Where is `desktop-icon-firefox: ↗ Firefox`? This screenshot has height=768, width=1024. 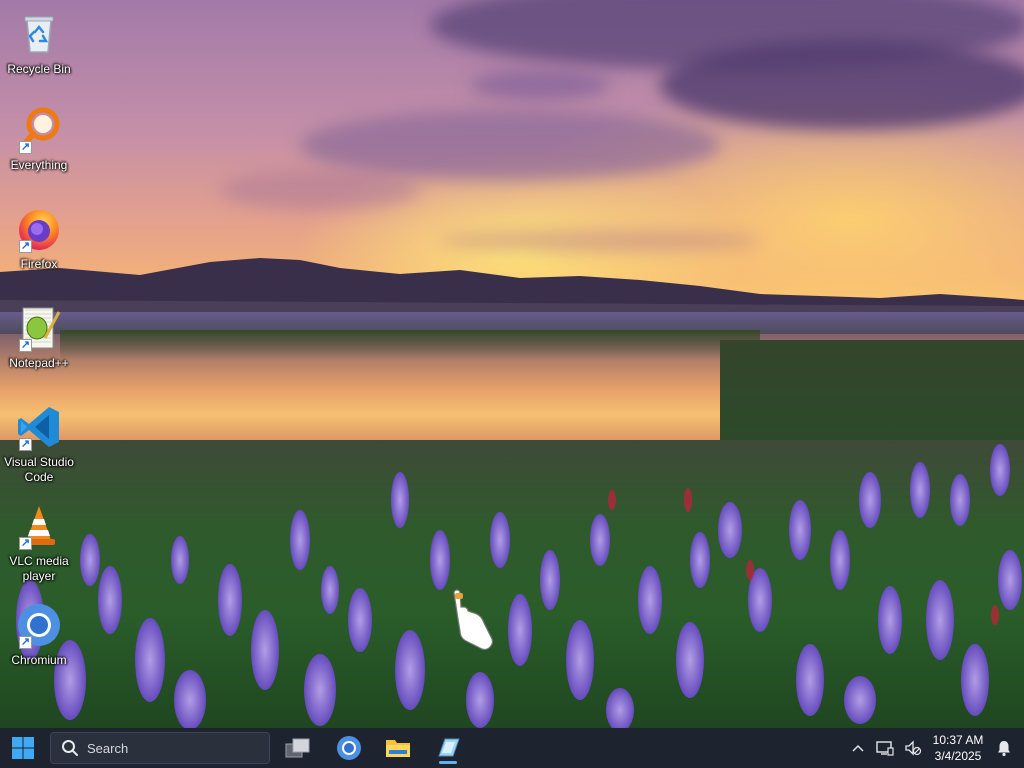
desktop-icon-firefox: ↗ Firefox is located at coordinates (39, 238).